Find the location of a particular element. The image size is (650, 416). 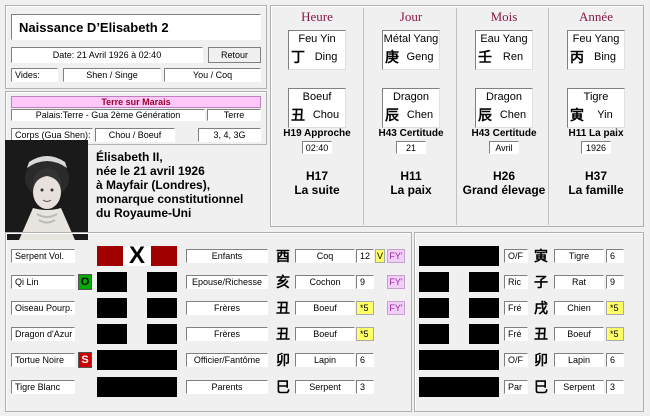

row-number: 9 is located at coordinates (615, 282).